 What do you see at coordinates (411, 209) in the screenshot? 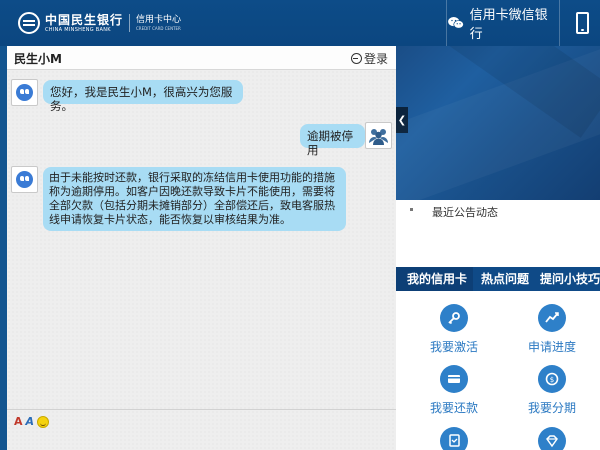
I see `notice-bullet-icon` at bounding box center [411, 209].